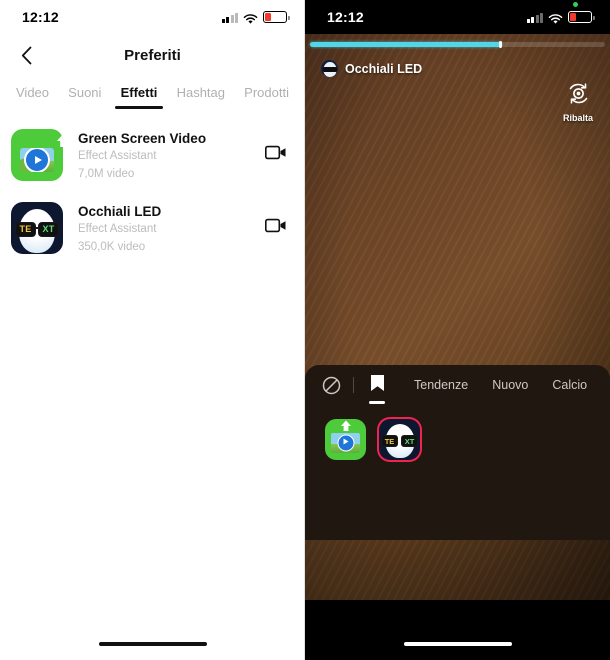  What do you see at coordinates (377, 385) in the screenshot?
I see `bookmark-icon` at bounding box center [377, 385].